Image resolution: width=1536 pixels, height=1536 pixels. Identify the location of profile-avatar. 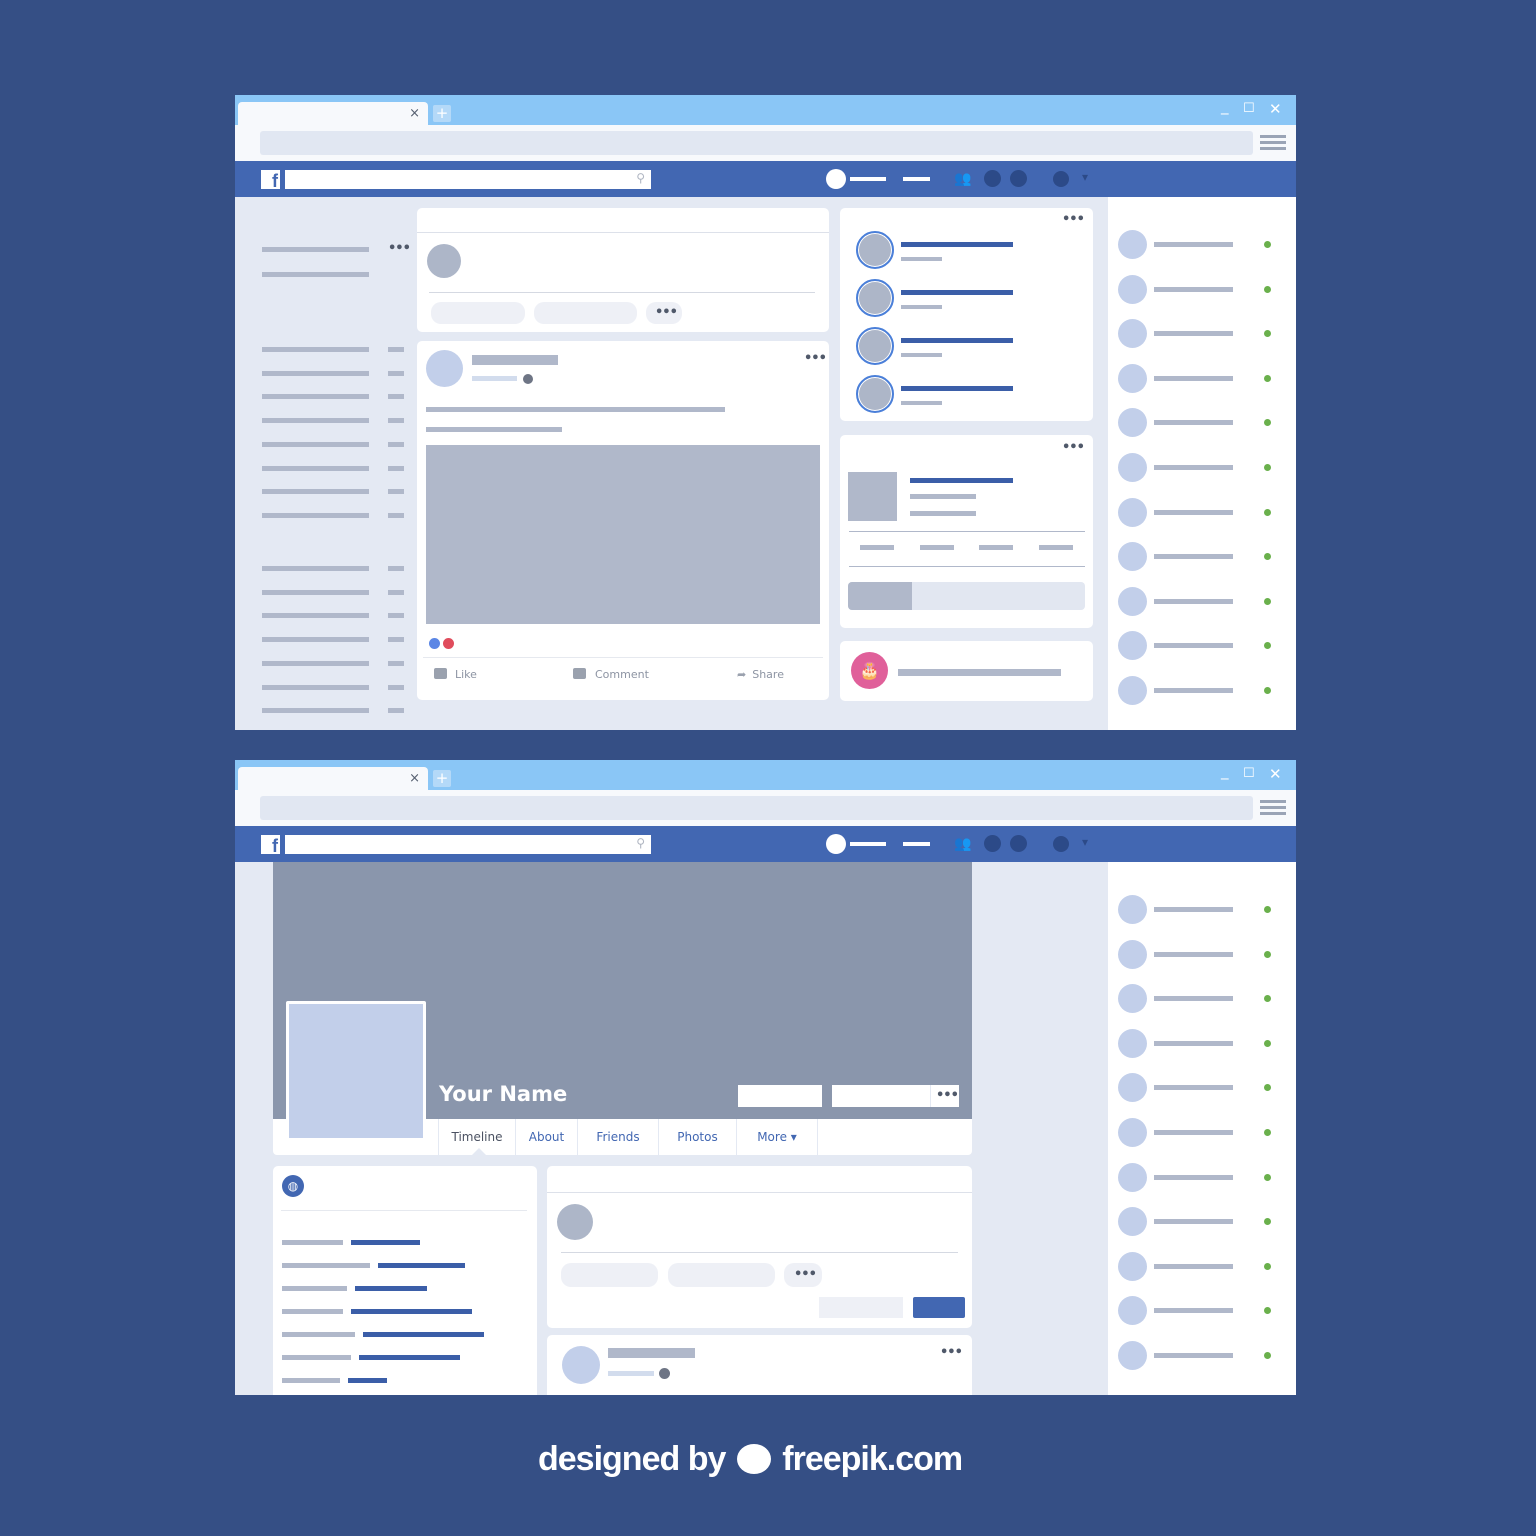
(836, 844).